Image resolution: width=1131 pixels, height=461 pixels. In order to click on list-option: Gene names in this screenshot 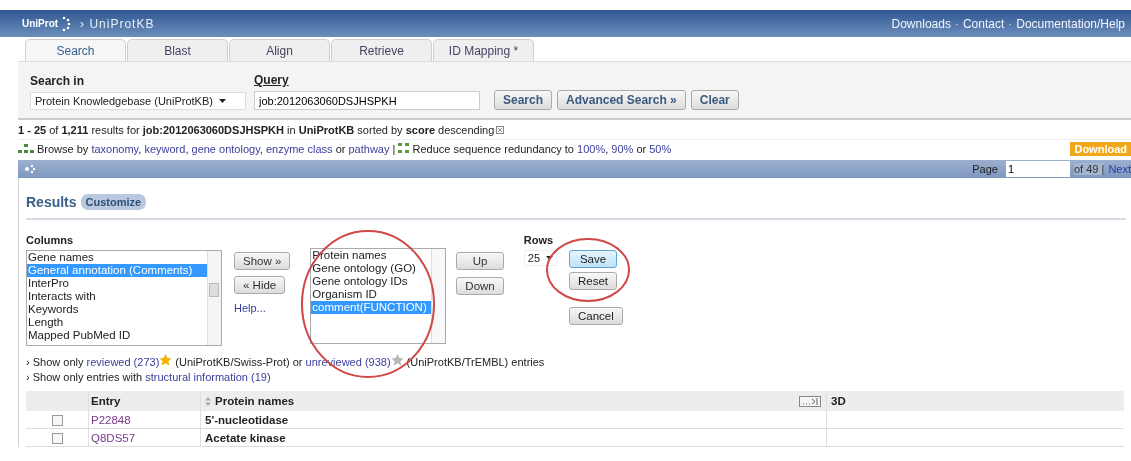, I will do `click(117, 257)`.